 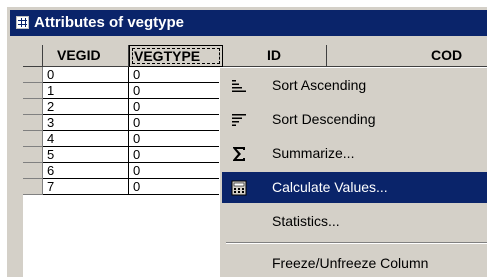 What do you see at coordinates (239, 154) in the screenshot?
I see `sigma-icon` at bounding box center [239, 154].